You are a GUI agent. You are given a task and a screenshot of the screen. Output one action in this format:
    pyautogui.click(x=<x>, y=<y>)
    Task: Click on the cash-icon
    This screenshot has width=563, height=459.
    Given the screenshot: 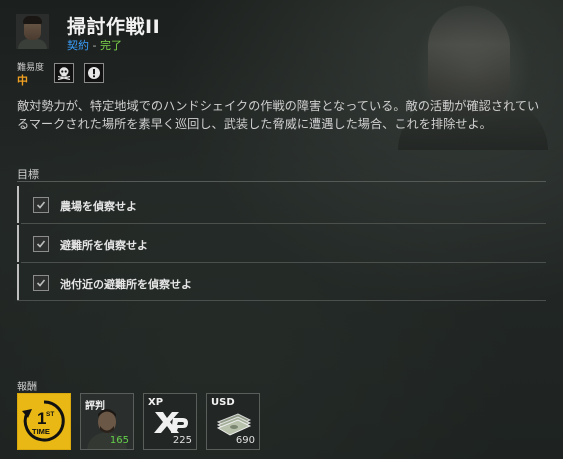 What is the action you would take?
    pyautogui.click(x=234, y=424)
    